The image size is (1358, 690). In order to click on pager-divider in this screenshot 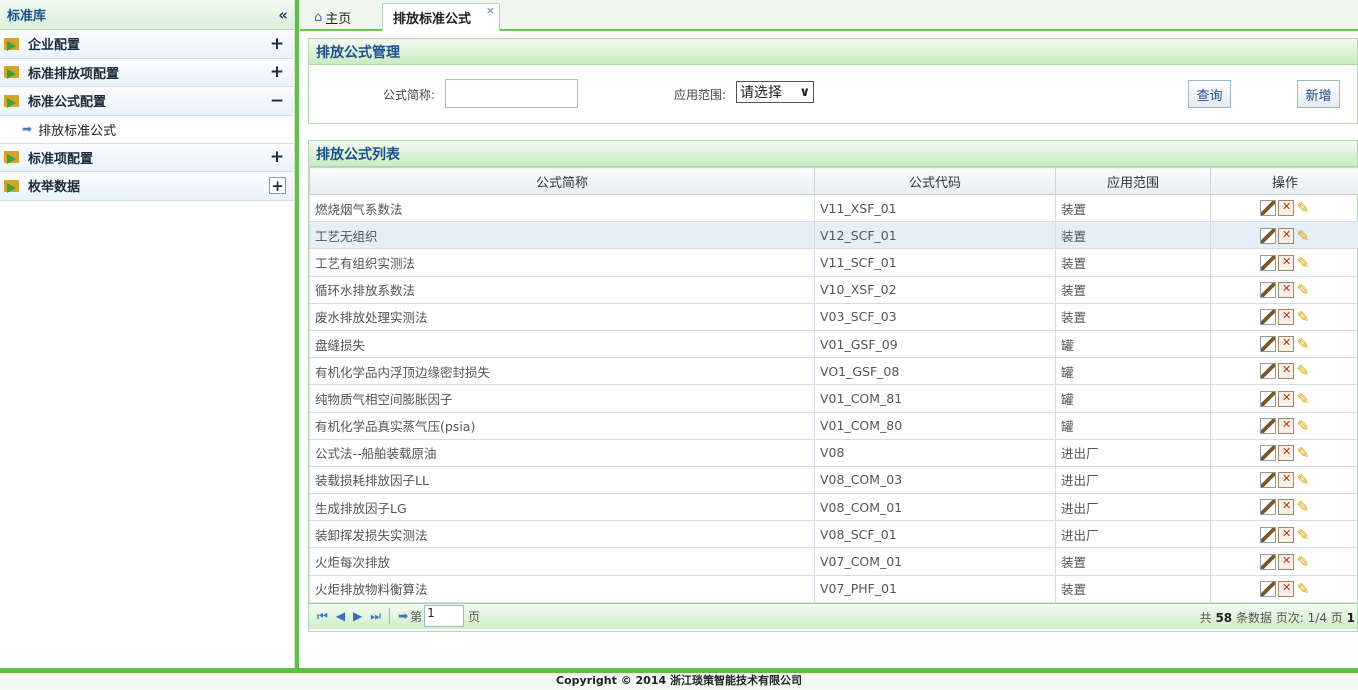, I will do `click(390, 616)`.